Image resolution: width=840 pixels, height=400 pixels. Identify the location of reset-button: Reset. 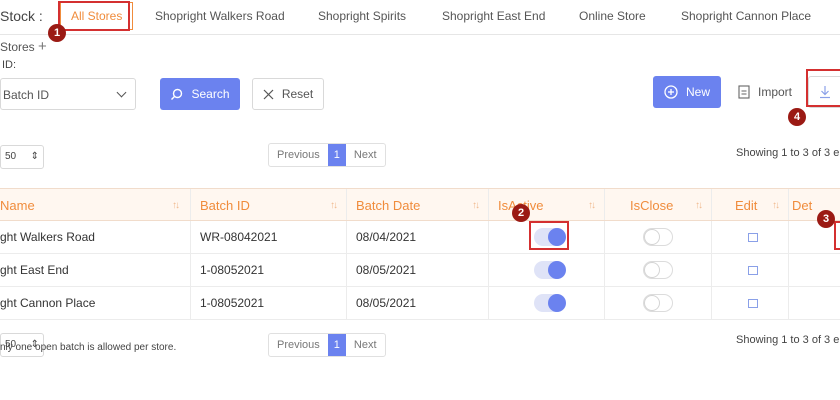
(288, 94).